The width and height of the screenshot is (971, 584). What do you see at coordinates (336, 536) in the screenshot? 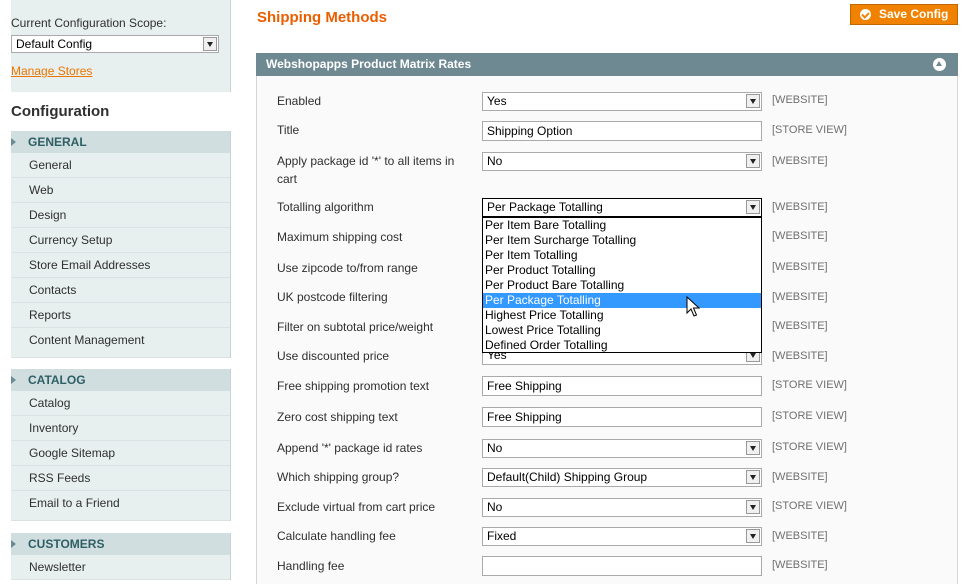
I see `field-label-calculate-handling-fee: Calculate handling fee` at bounding box center [336, 536].